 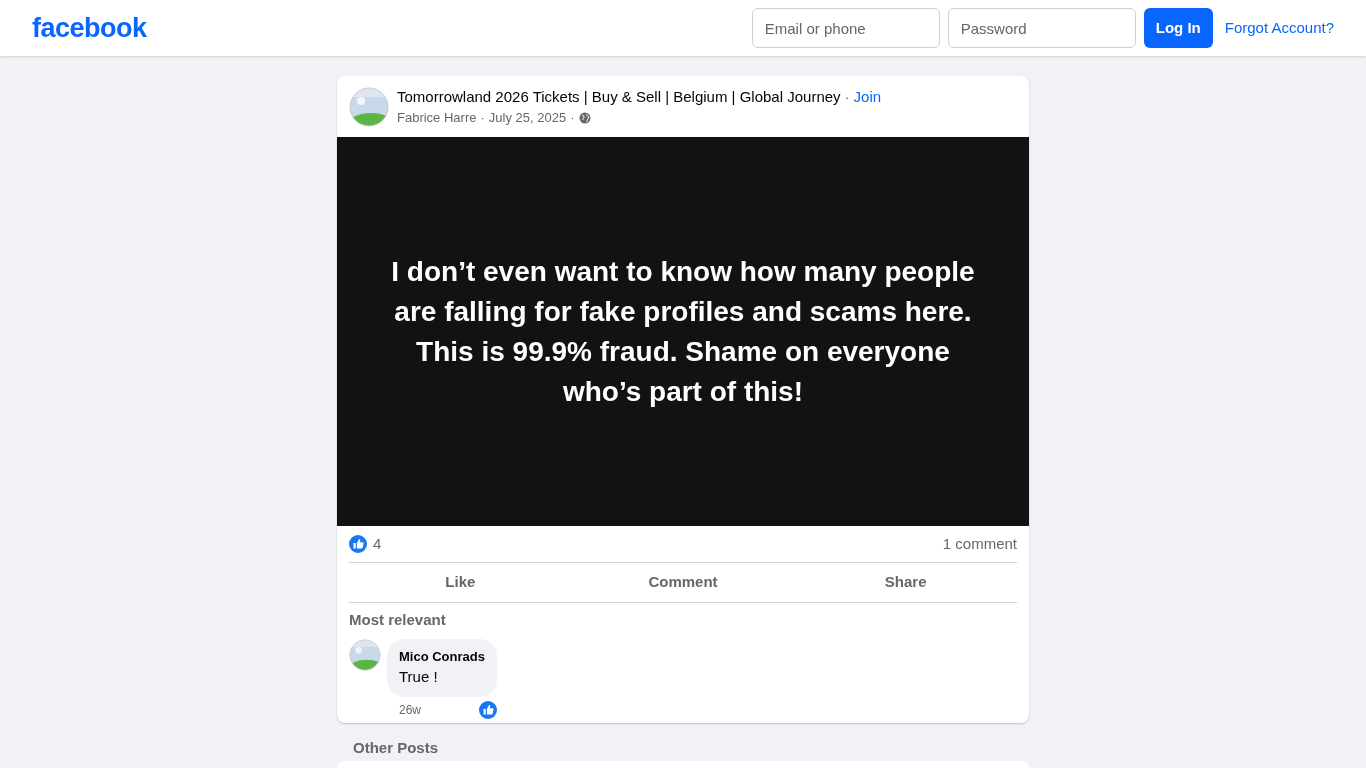 What do you see at coordinates (683, 582) in the screenshot?
I see `action-button: Comment` at bounding box center [683, 582].